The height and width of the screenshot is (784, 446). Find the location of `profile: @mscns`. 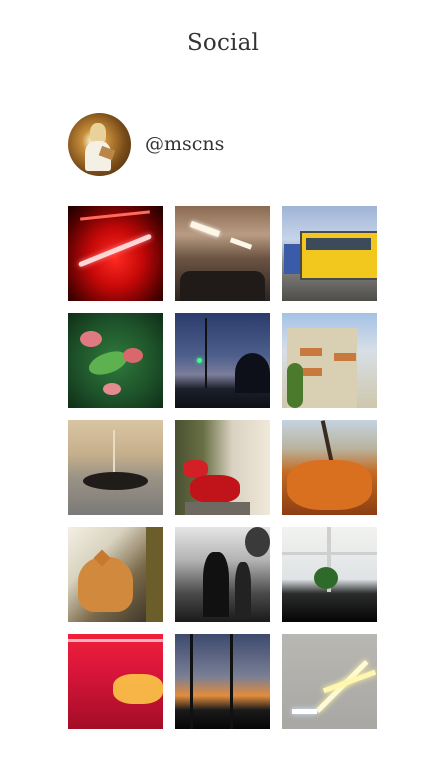

profile: @mscns is located at coordinates (146, 144).